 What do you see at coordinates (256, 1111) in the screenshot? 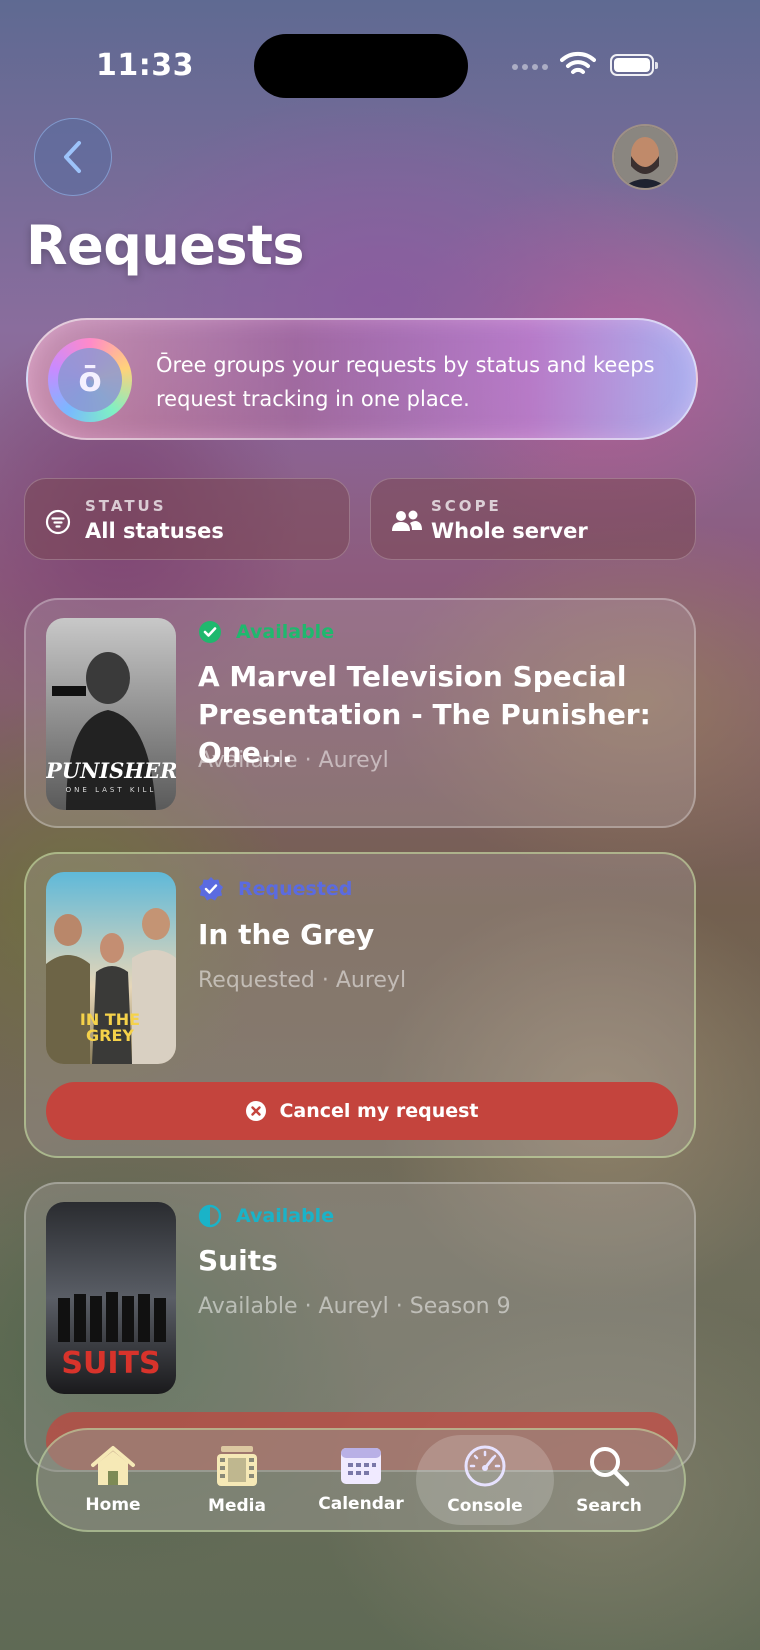
I see `close-circle-icon` at bounding box center [256, 1111].